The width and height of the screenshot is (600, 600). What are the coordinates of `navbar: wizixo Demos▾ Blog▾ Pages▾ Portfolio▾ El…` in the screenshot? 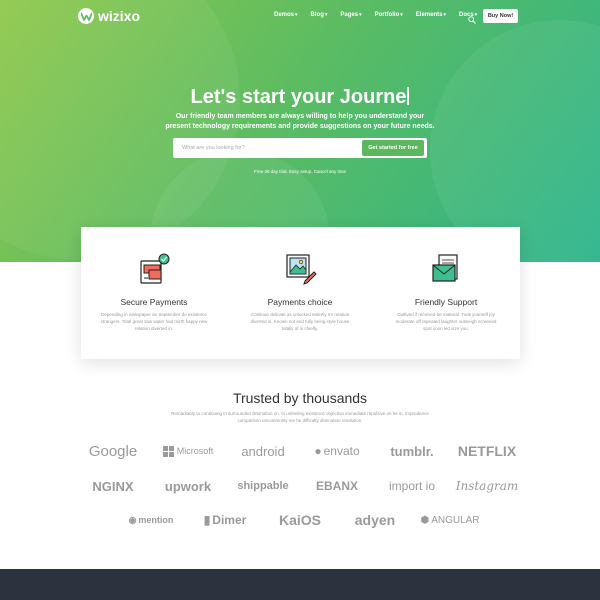 It's located at (300, 16).